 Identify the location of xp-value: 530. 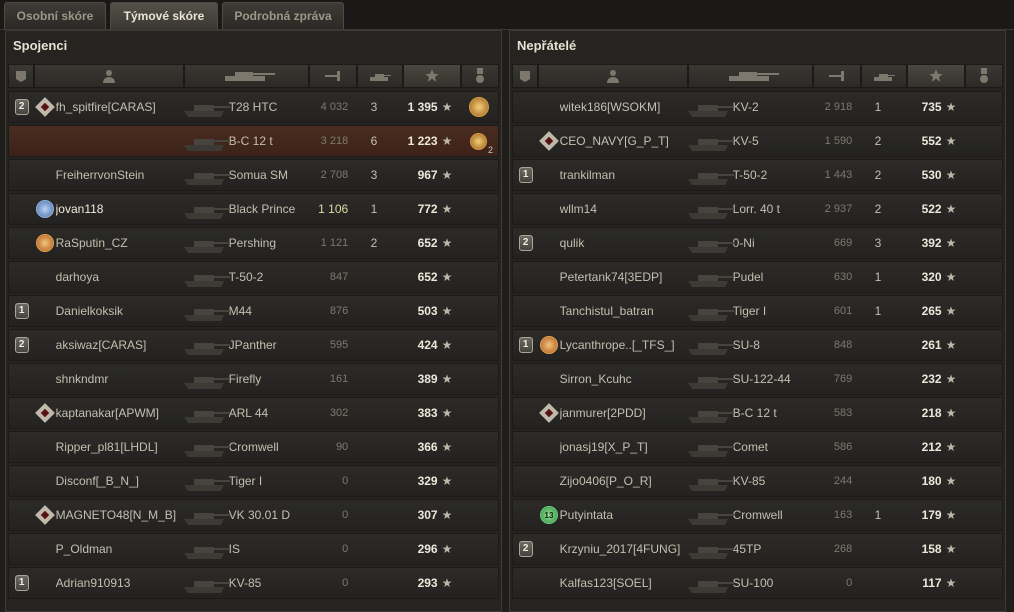
(931, 175).